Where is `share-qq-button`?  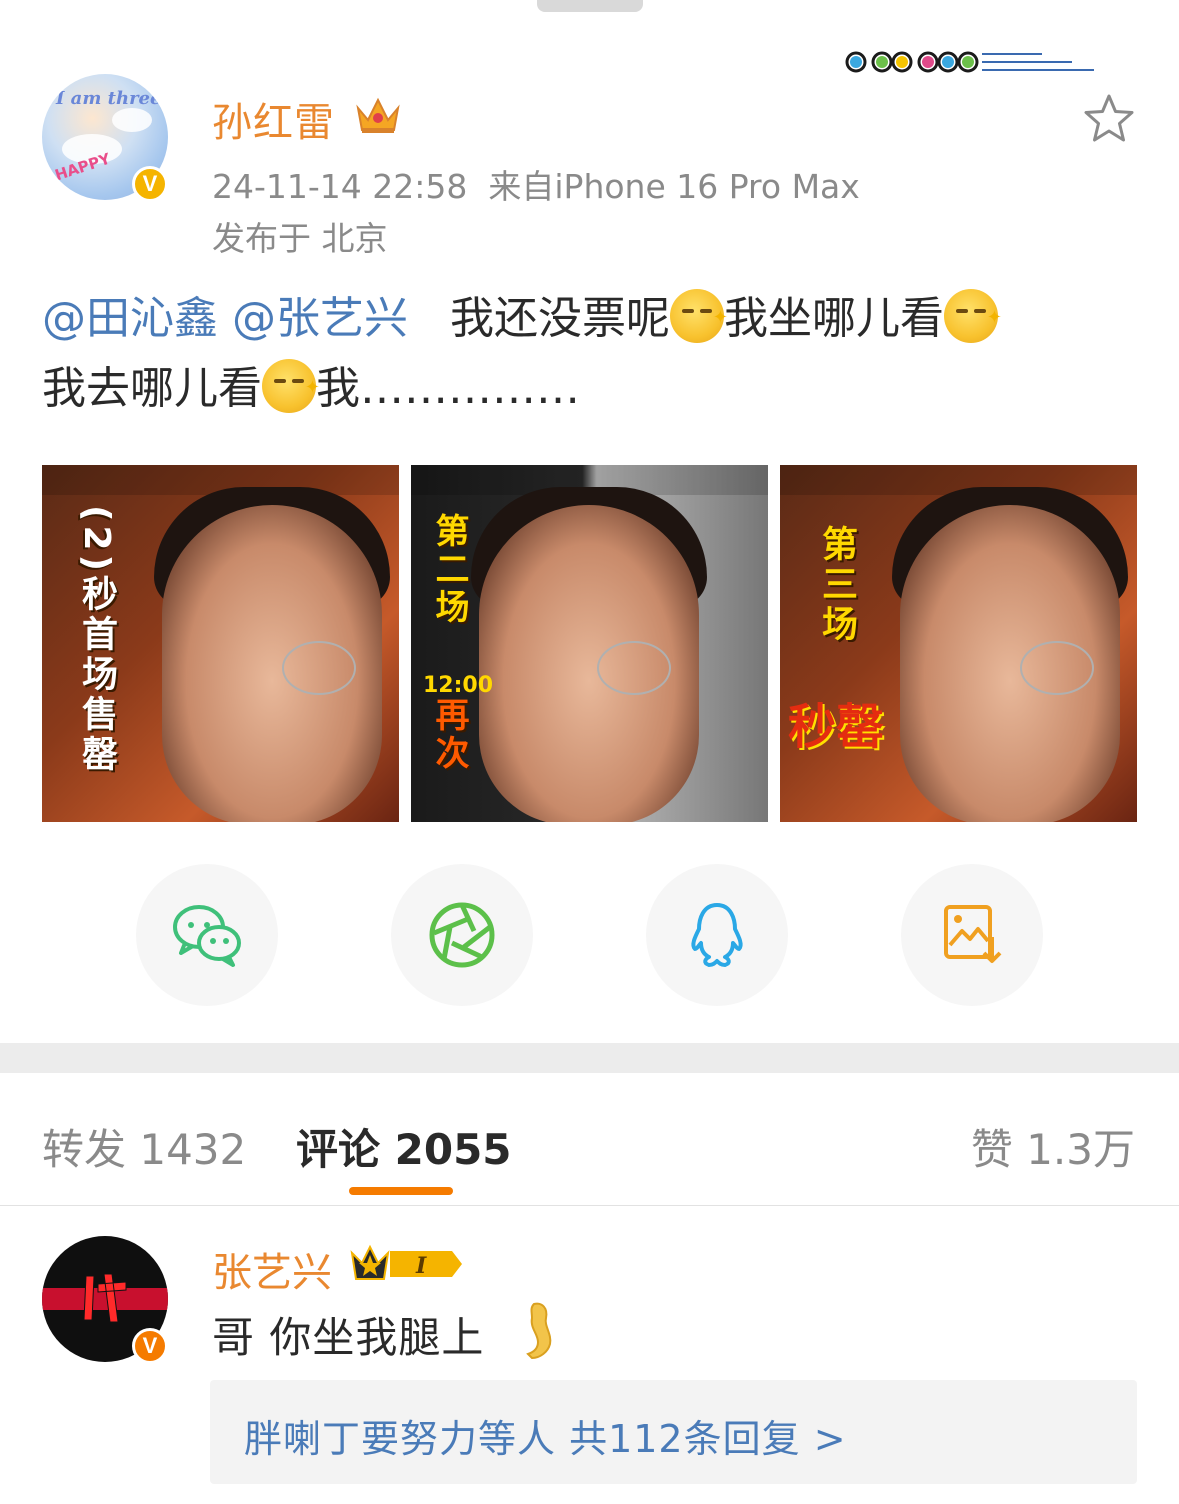 share-qq-button is located at coordinates (717, 935).